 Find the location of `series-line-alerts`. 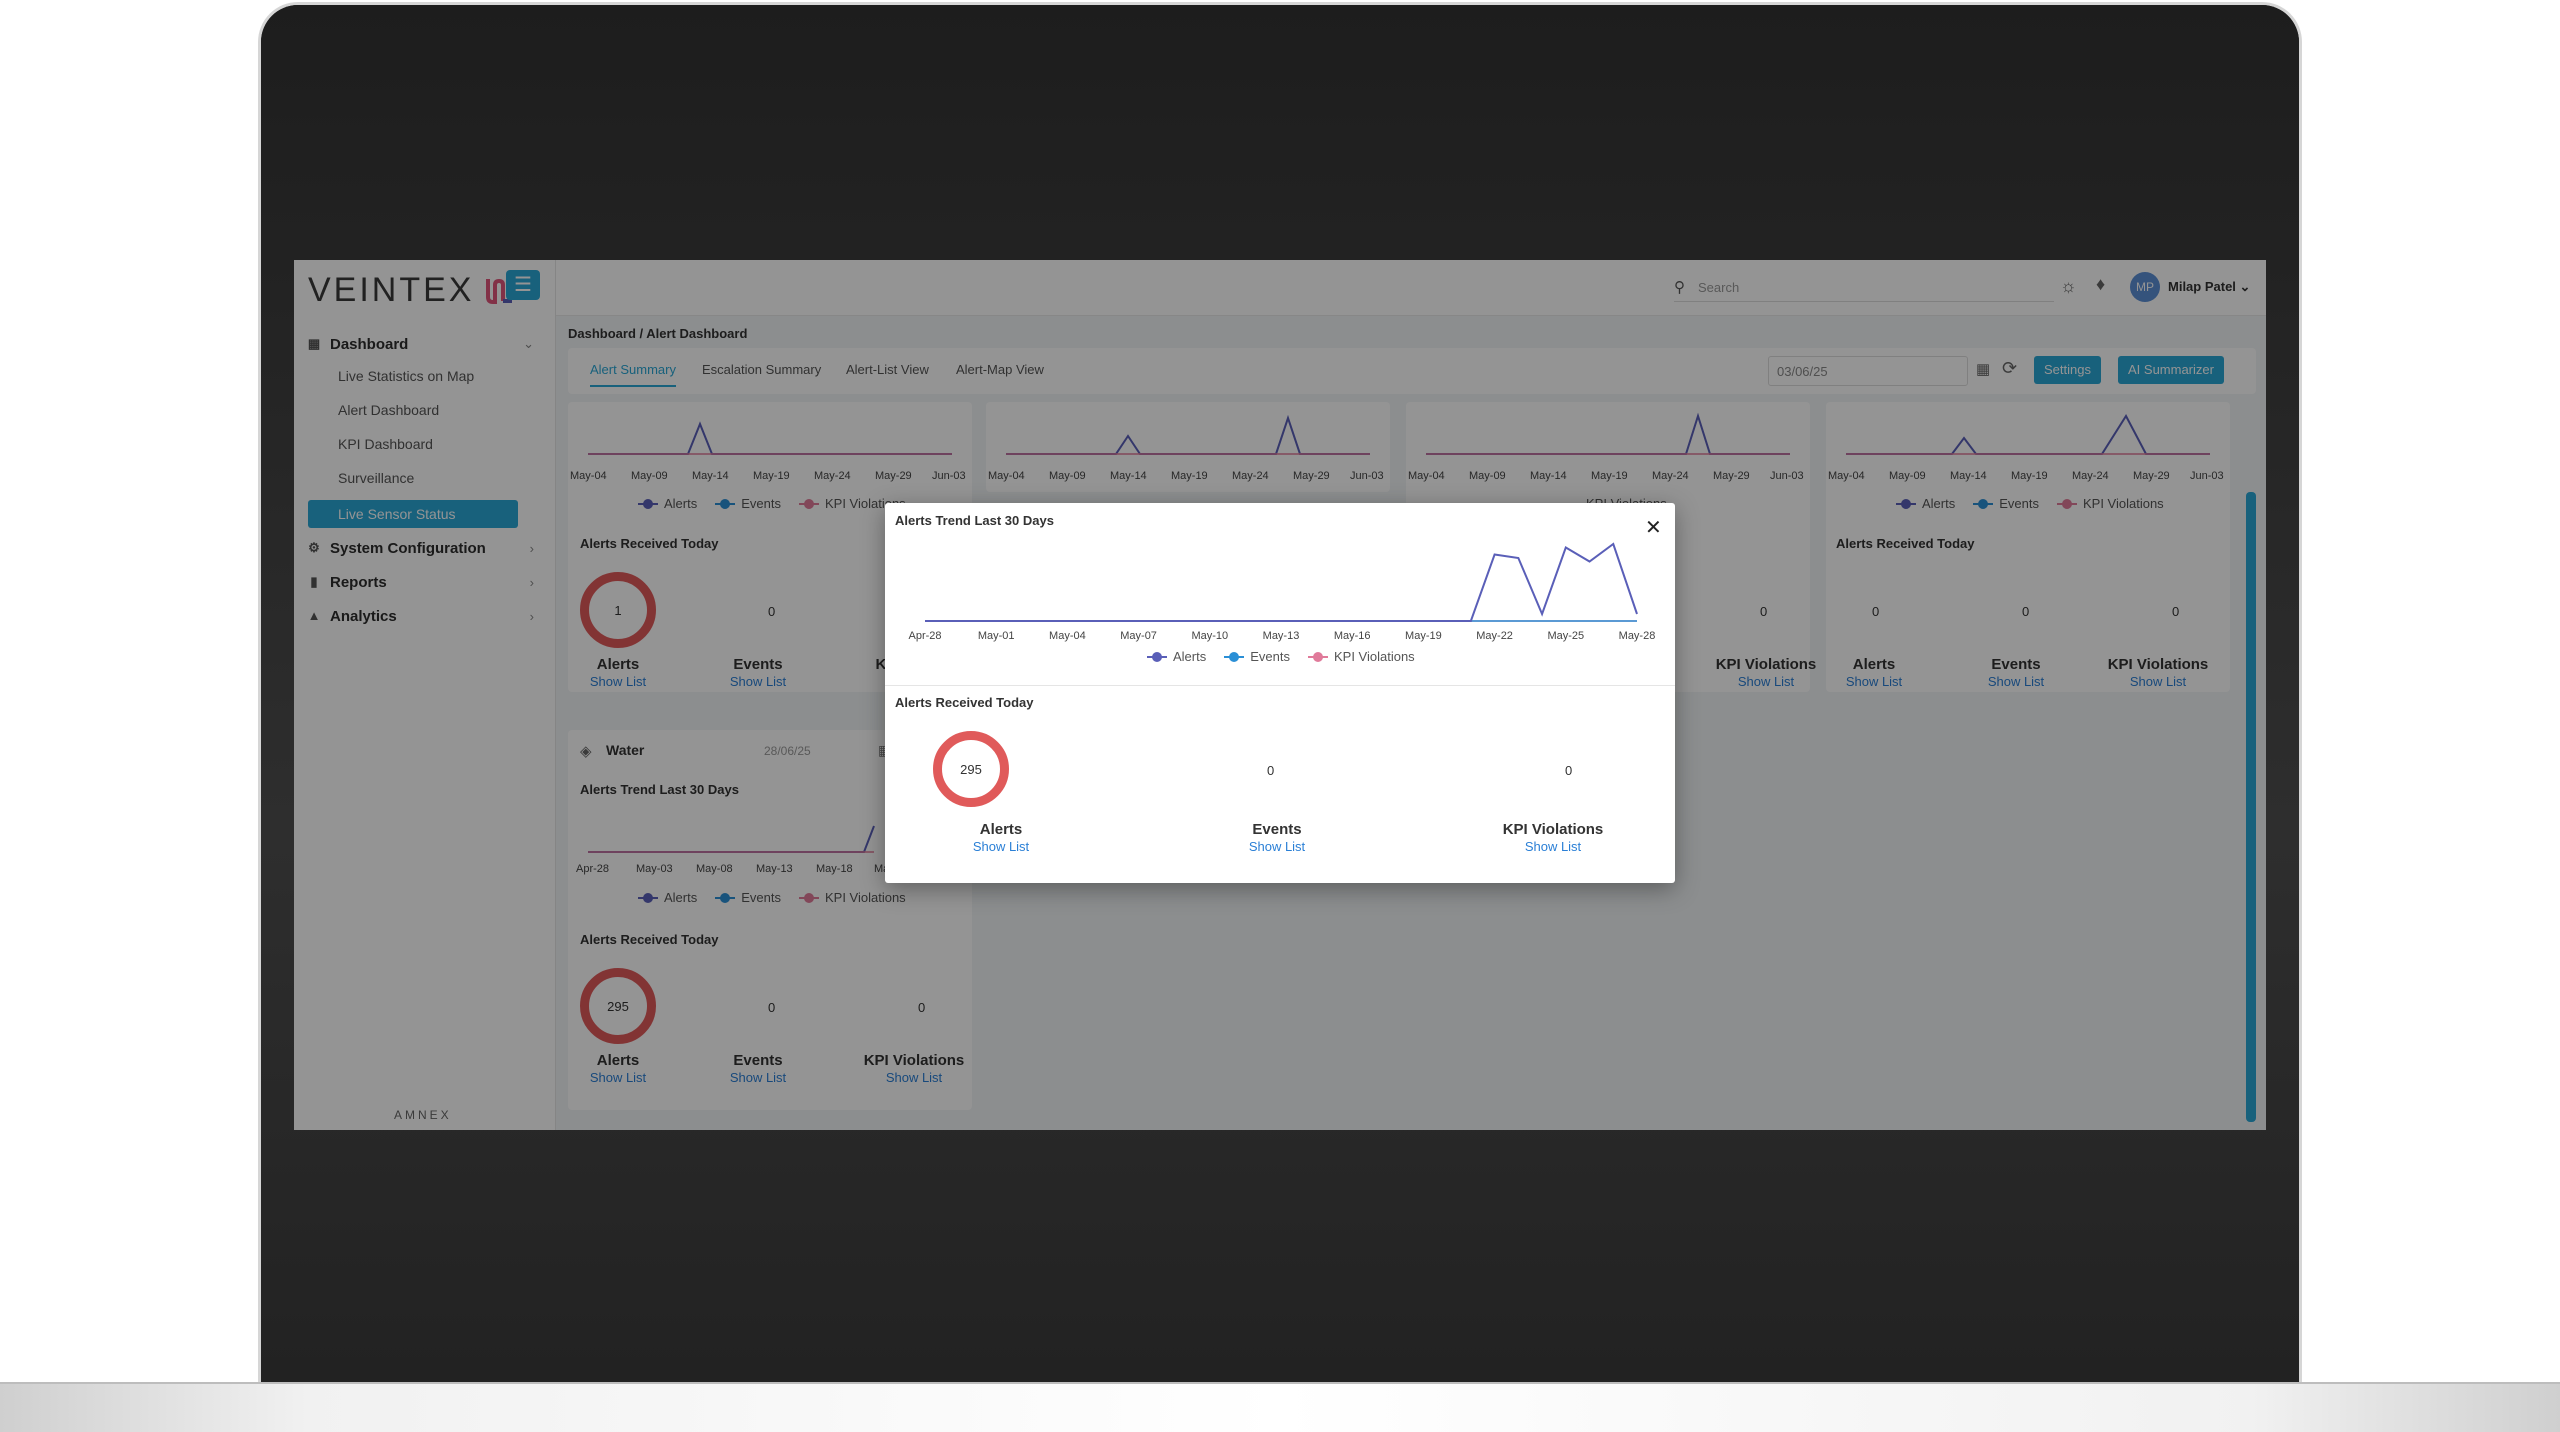

series-line-alerts is located at coordinates (1281, 582).